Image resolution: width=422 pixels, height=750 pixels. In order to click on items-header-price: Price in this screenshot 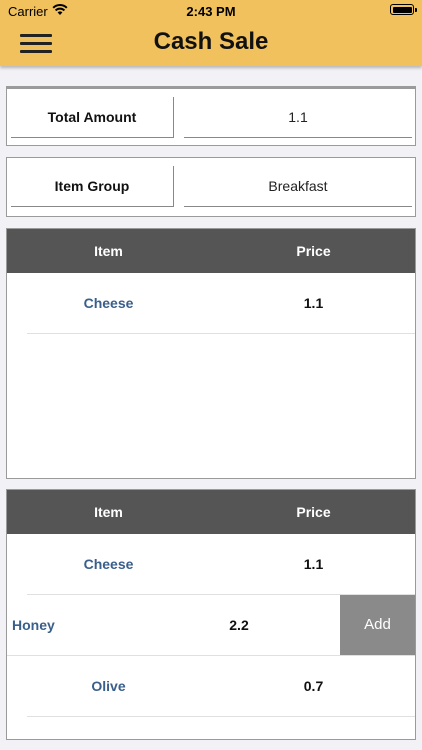, I will do `click(313, 512)`.